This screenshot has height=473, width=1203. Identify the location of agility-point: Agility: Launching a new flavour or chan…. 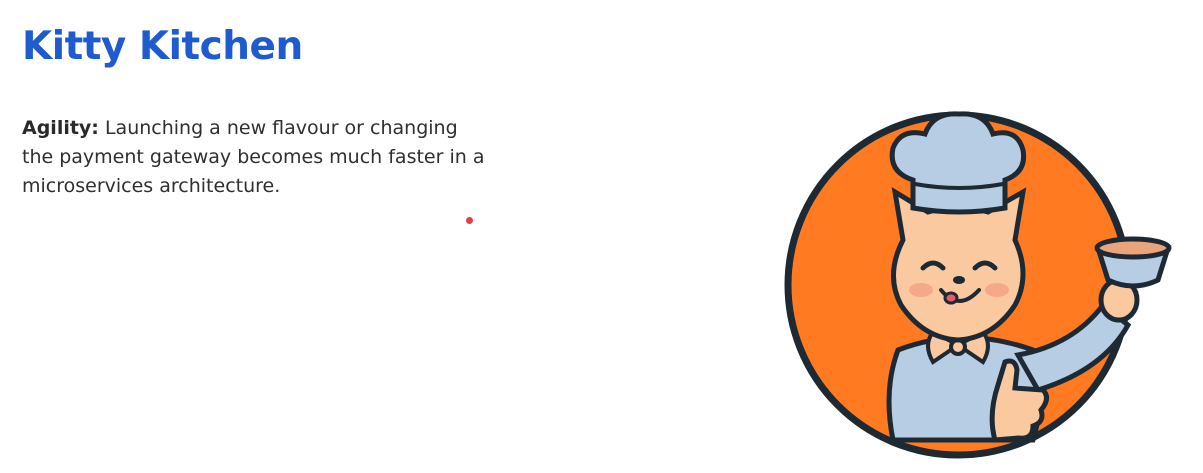
(257, 157).